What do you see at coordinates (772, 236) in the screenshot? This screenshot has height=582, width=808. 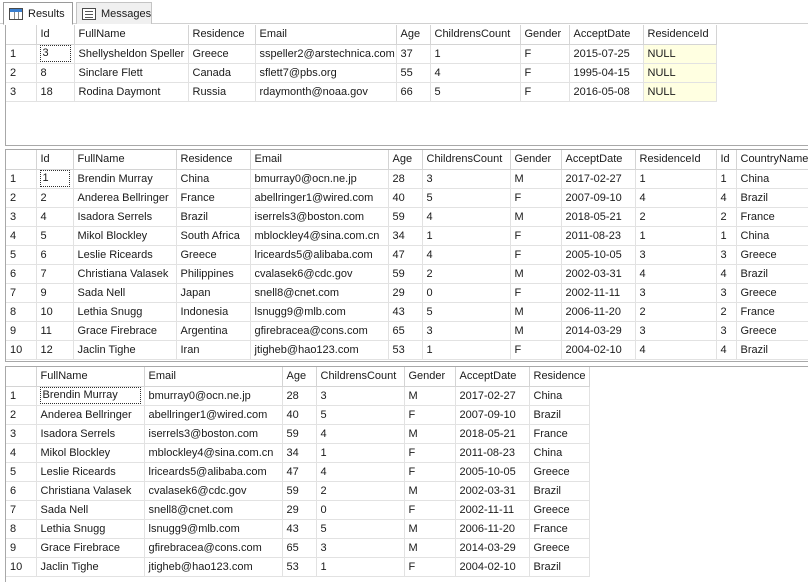 I see `cell-countryname: China` at bounding box center [772, 236].